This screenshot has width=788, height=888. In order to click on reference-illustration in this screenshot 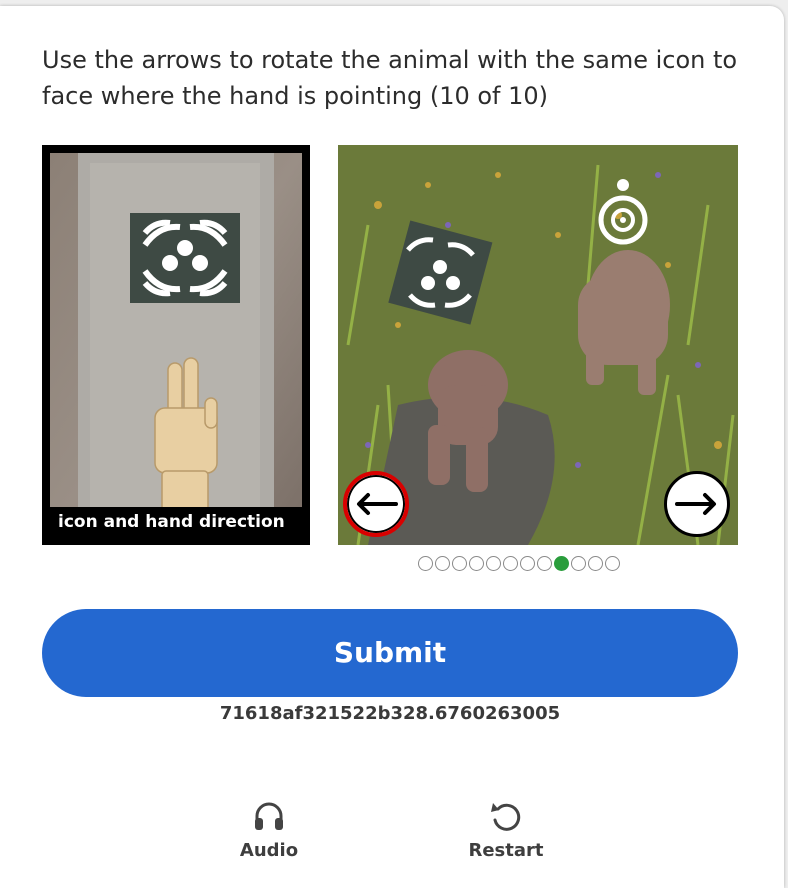, I will do `click(176, 345)`.